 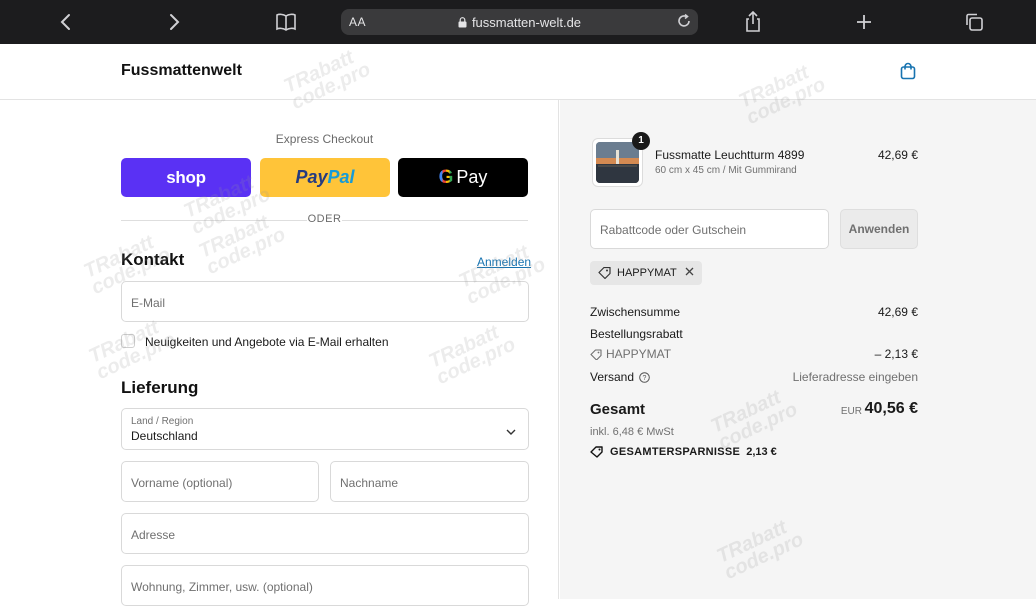 I want to click on order-discount-value: – 2,13 €, so click(x=896, y=354).